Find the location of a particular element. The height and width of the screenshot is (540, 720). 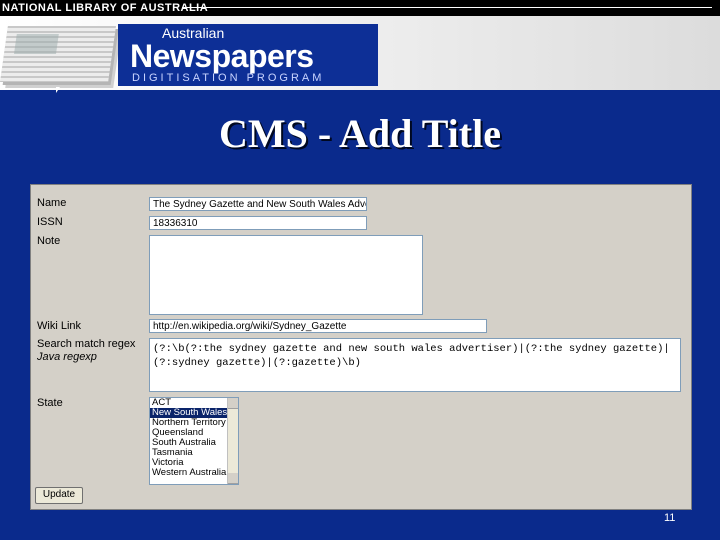

update-button: Update is located at coordinates (59, 495).